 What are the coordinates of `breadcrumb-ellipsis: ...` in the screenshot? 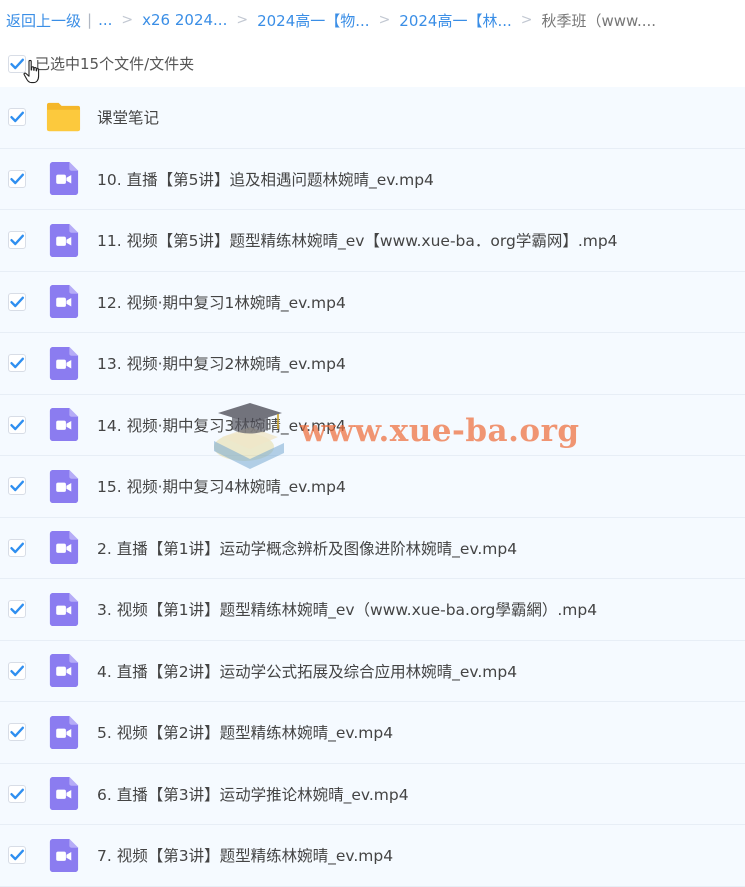 It's located at (105, 20).